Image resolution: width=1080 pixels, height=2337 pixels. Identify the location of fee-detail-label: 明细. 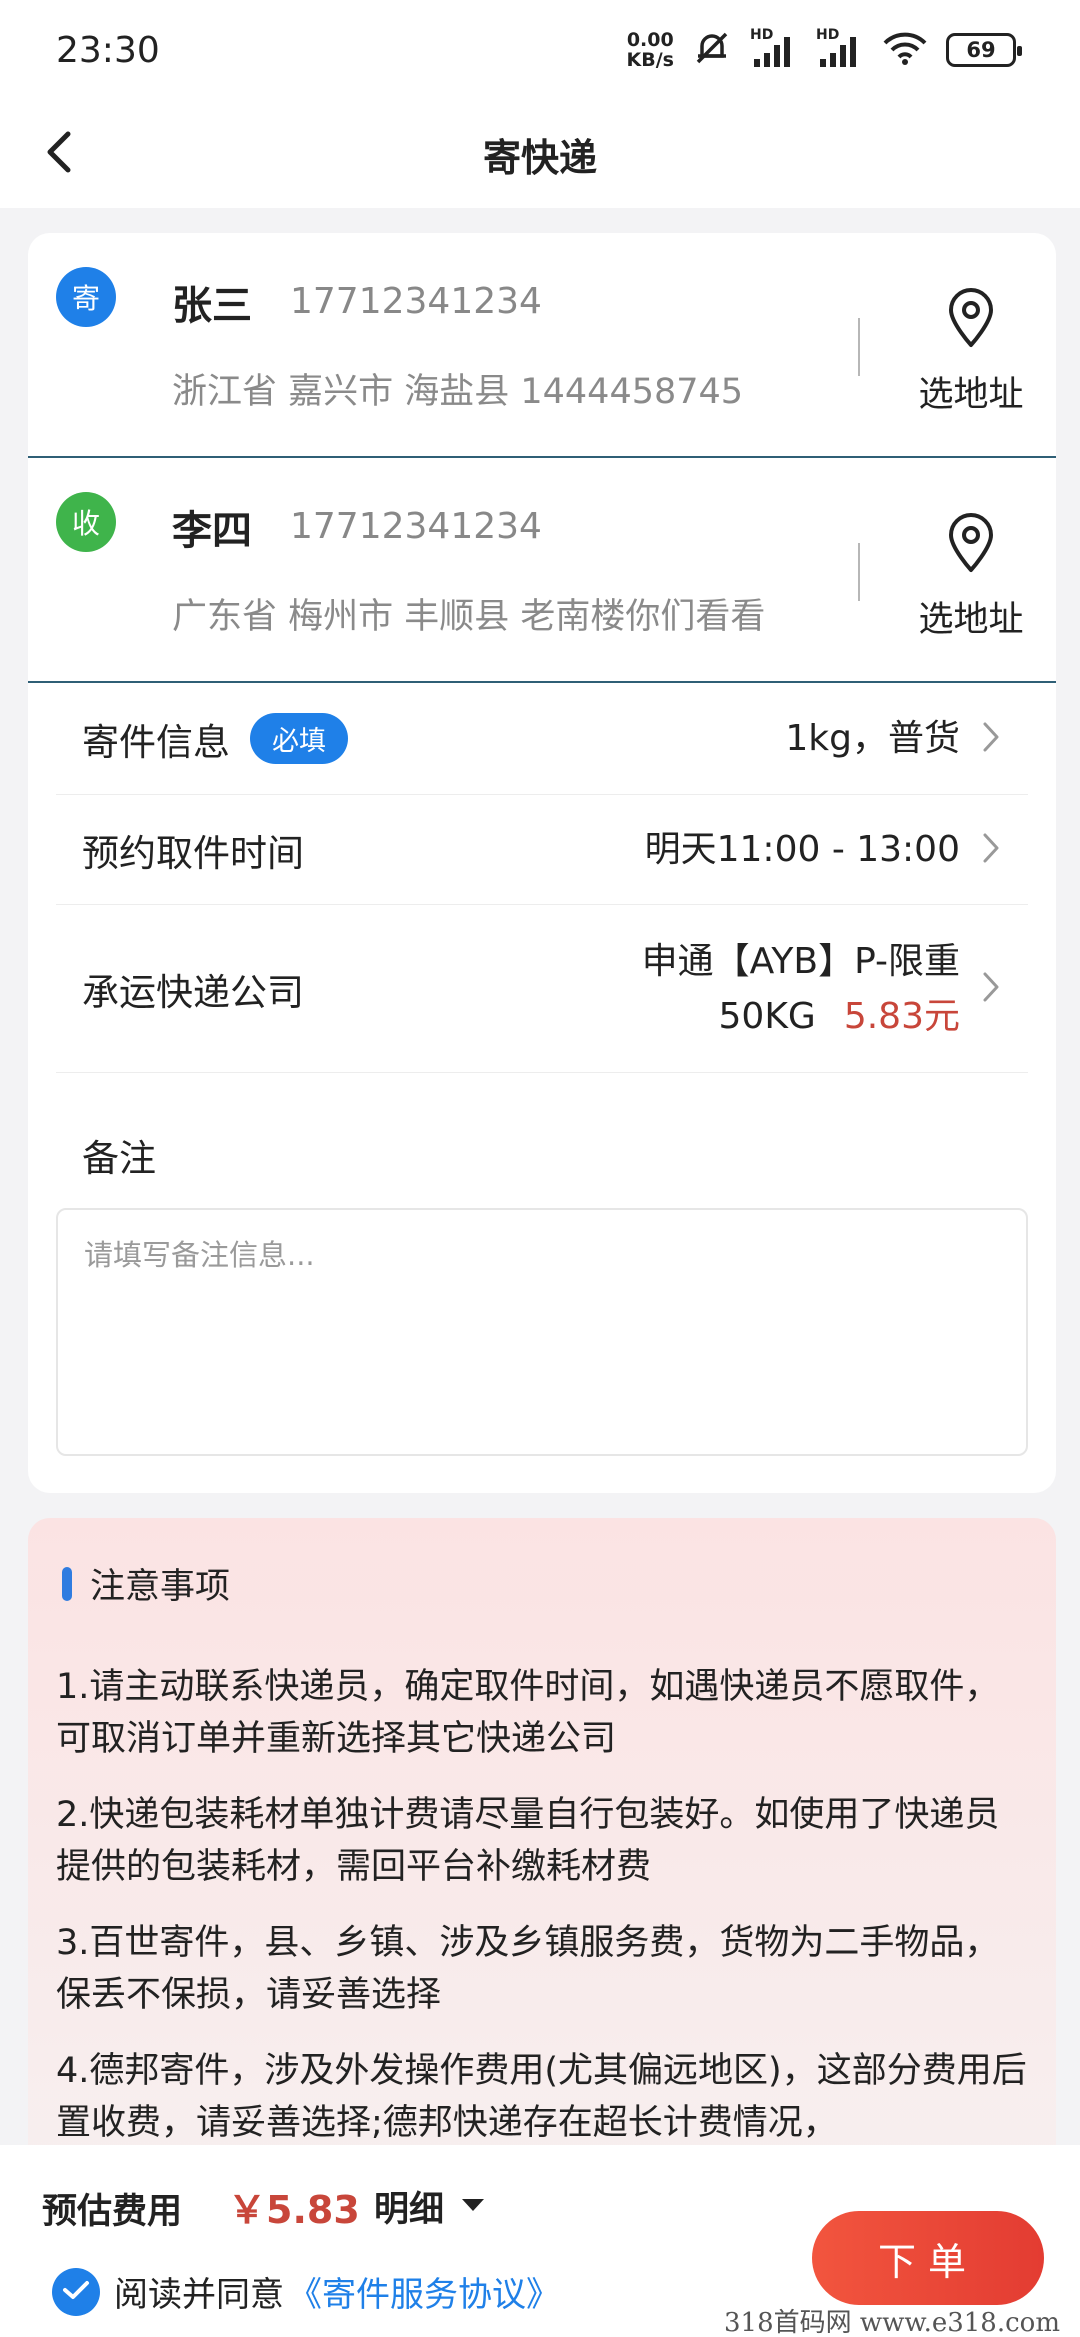
(409, 2210).